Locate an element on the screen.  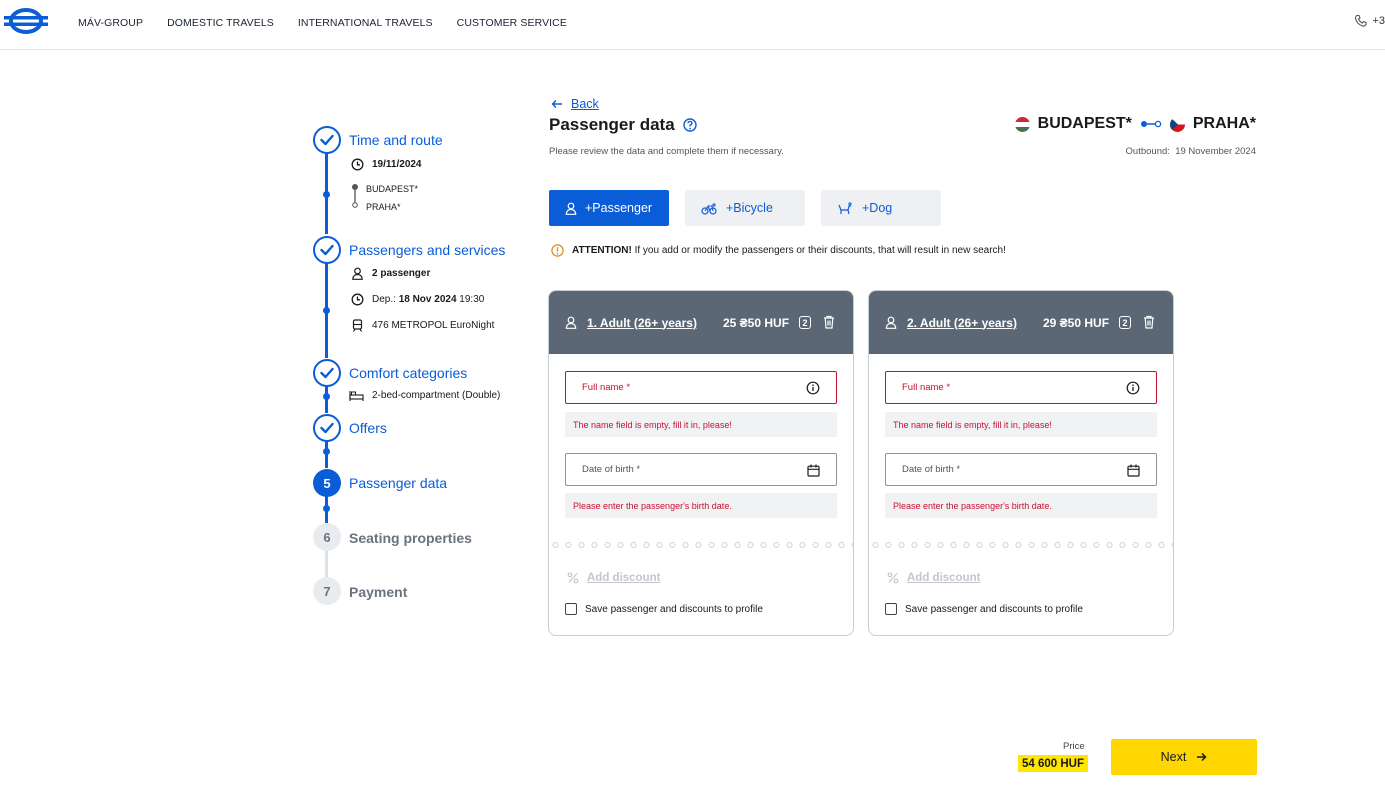
add-passenger-button: +Passenger is located at coordinates (609, 208).